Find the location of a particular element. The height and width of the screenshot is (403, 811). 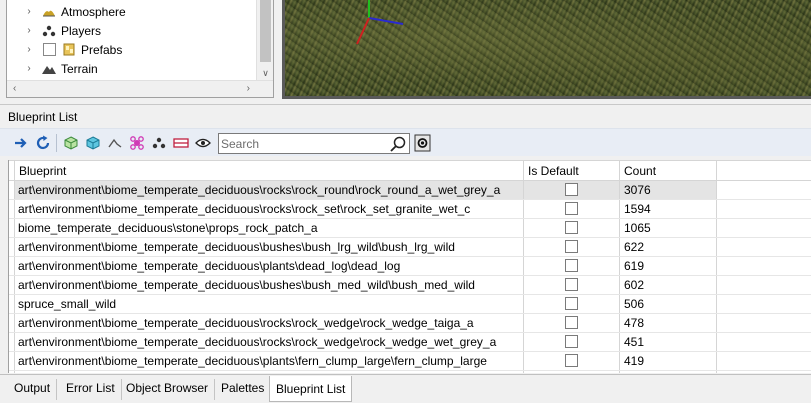

header-count: Count is located at coordinates (668, 171).